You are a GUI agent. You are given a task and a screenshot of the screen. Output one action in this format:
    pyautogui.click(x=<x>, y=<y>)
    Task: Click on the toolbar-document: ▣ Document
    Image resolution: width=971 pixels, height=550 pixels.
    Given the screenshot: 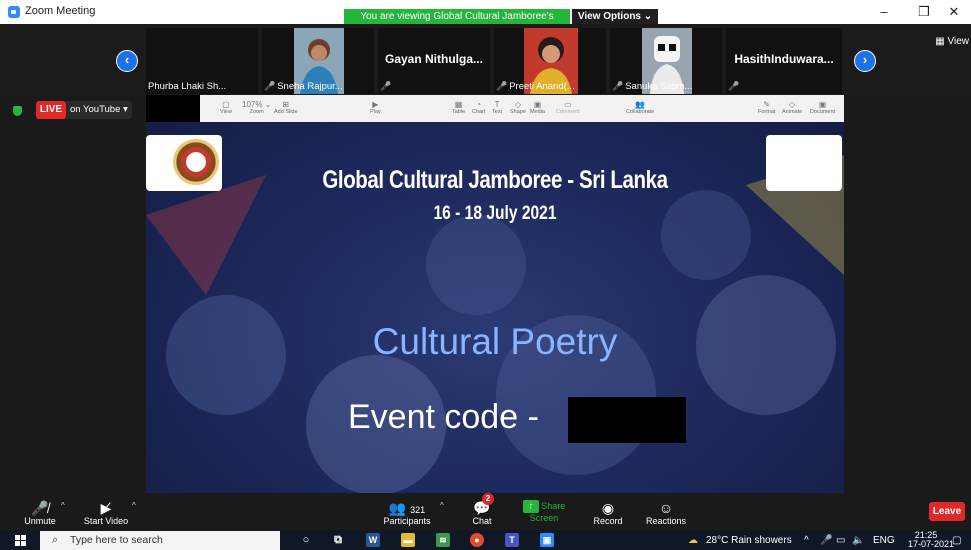 What is the action you would take?
    pyautogui.click(x=822, y=107)
    